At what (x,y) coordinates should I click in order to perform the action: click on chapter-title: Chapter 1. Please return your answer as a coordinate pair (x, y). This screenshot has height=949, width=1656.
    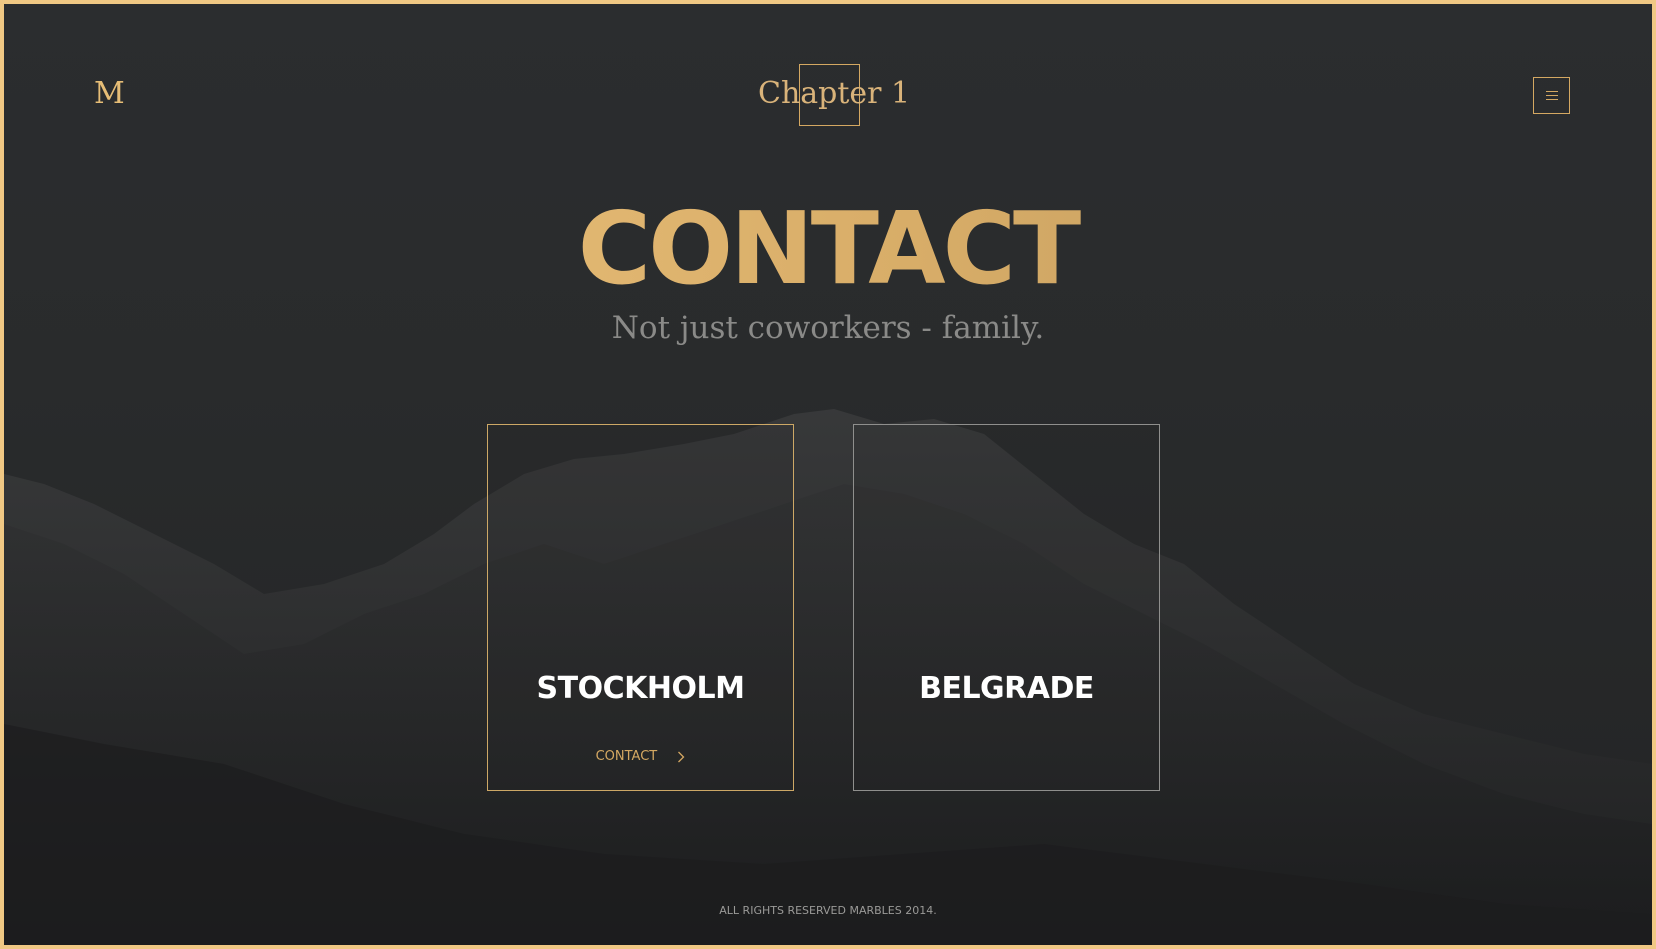
    Looking at the image, I should click on (834, 93).